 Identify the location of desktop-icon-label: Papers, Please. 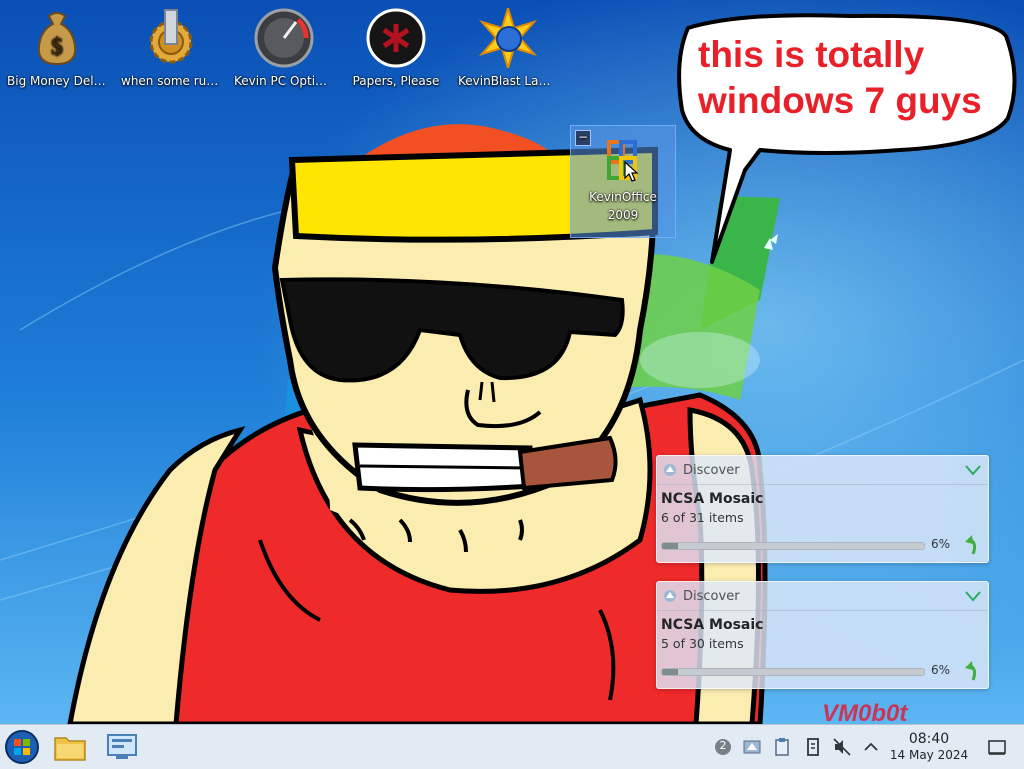
(396, 81).